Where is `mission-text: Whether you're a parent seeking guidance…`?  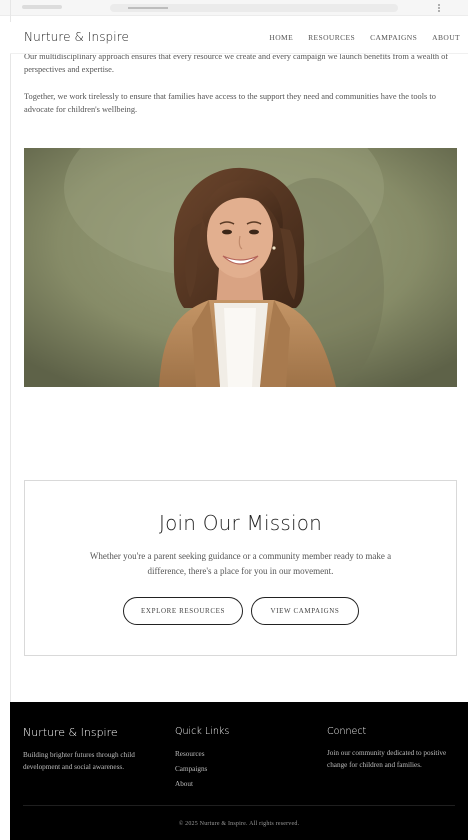 mission-text: Whether you're a parent seeking guidance… is located at coordinates (240, 563).